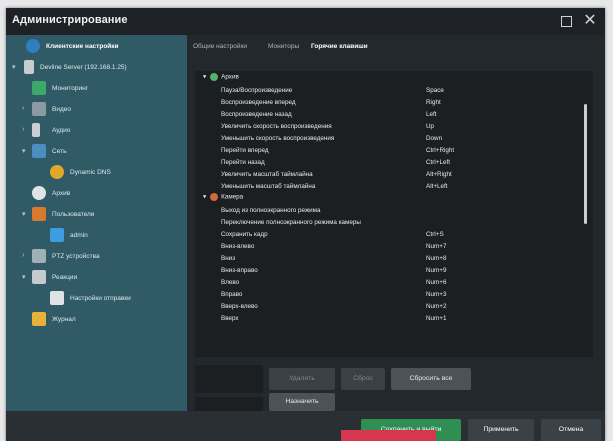 This screenshot has height=441, width=613. Describe the element at coordinates (396, 46) in the screenshot. I see `tab-bar: Общие настройки Мониторы Горячие клавиши` at that location.